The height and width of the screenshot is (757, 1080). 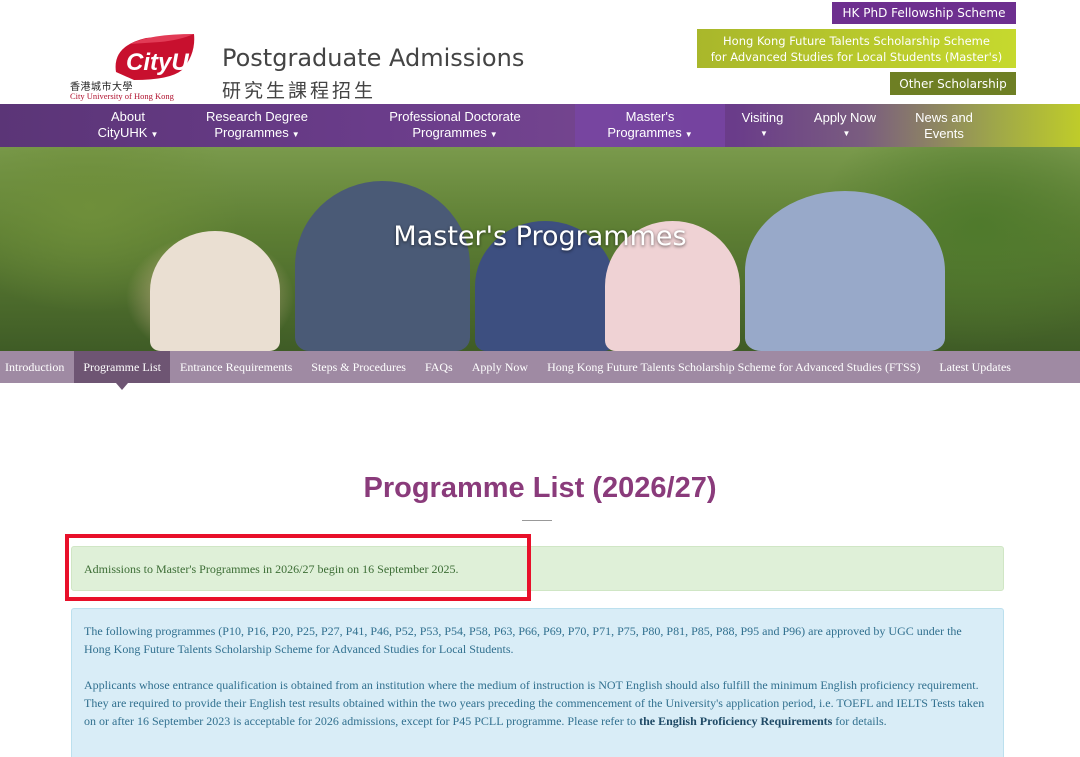 I want to click on nav-news-events: News and Events, so click(x=944, y=125).